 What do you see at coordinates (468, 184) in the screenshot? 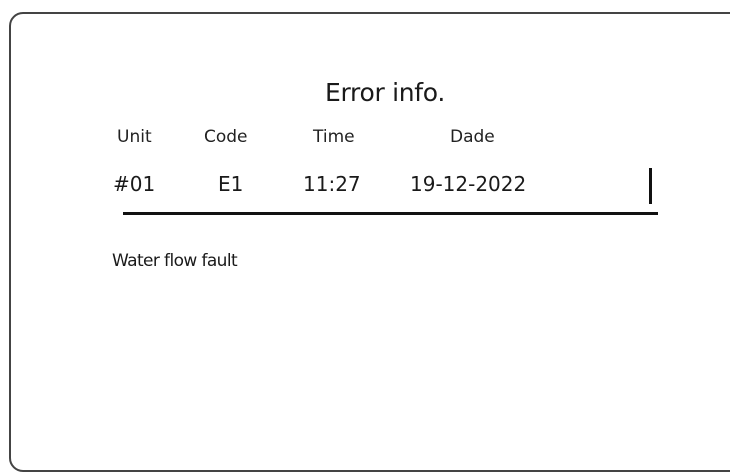
I see `date-value: 19-12-2022` at bounding box center [468, 184].